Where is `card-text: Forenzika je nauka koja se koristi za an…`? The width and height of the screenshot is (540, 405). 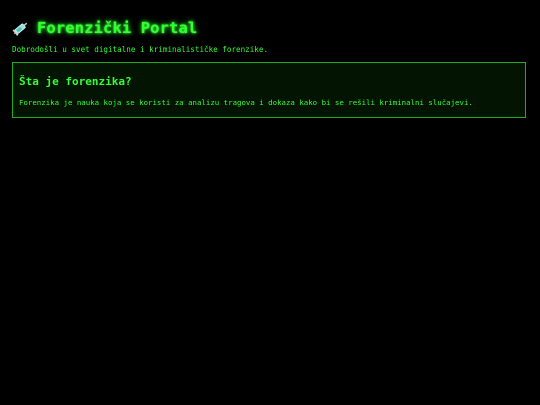
card-text: Forenzika je nauka koja se koristi za an… is located at coordinates (246, 102).